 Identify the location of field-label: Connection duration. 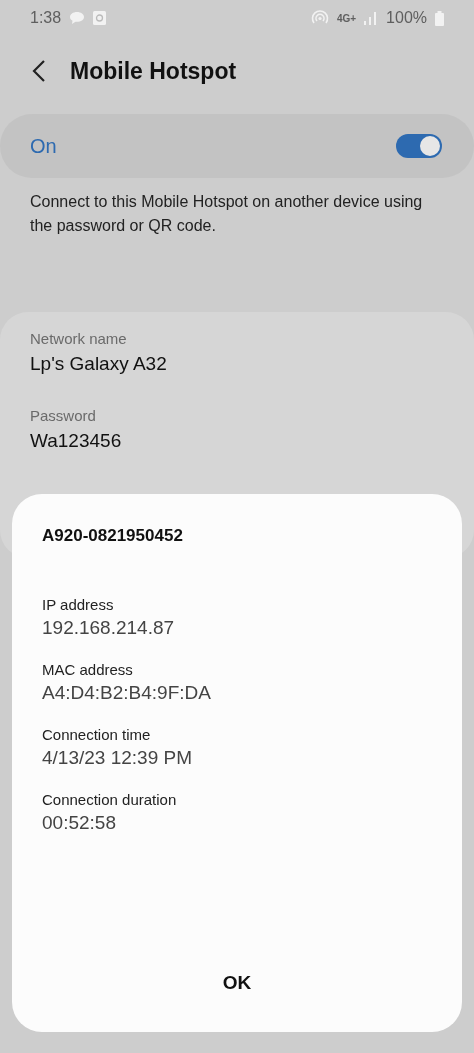
(110, 799).